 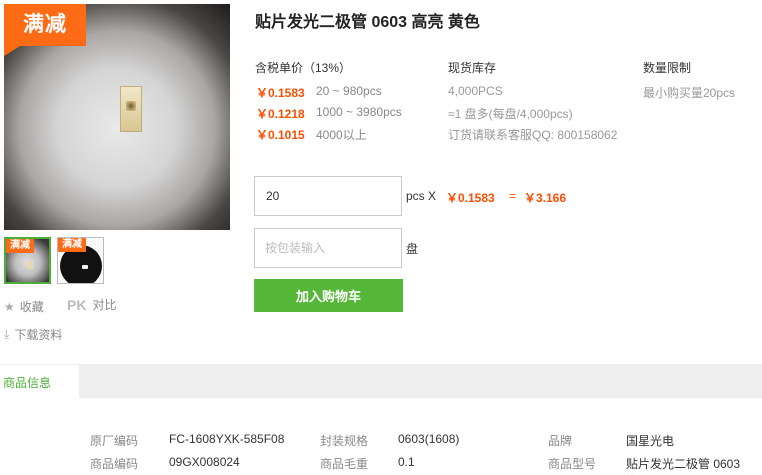 I want to click on price-tier-row: ￥0.1583 20 ~ 980pcs, so click(x=319, y=92).